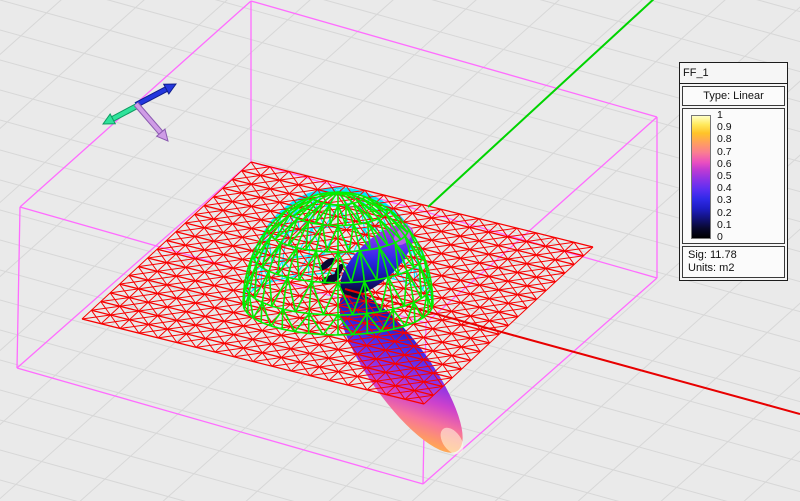 Image resolution: width=800 pixels, height=501 pixels. Describe the element at coordinates (724, 212) in the screenshot. I see `colorbar-tick: 0.2` at that location.